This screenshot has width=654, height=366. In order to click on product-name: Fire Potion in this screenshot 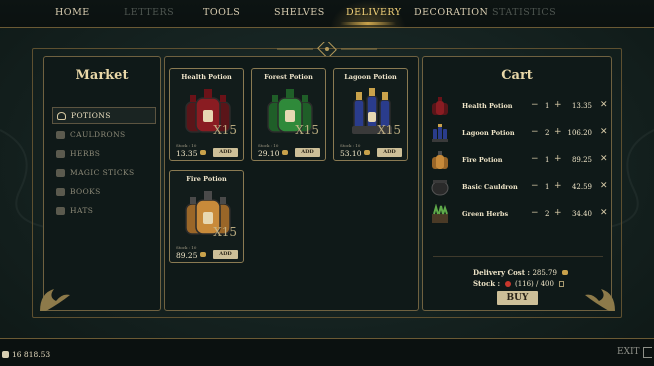, I will do `click(206, 179)`.